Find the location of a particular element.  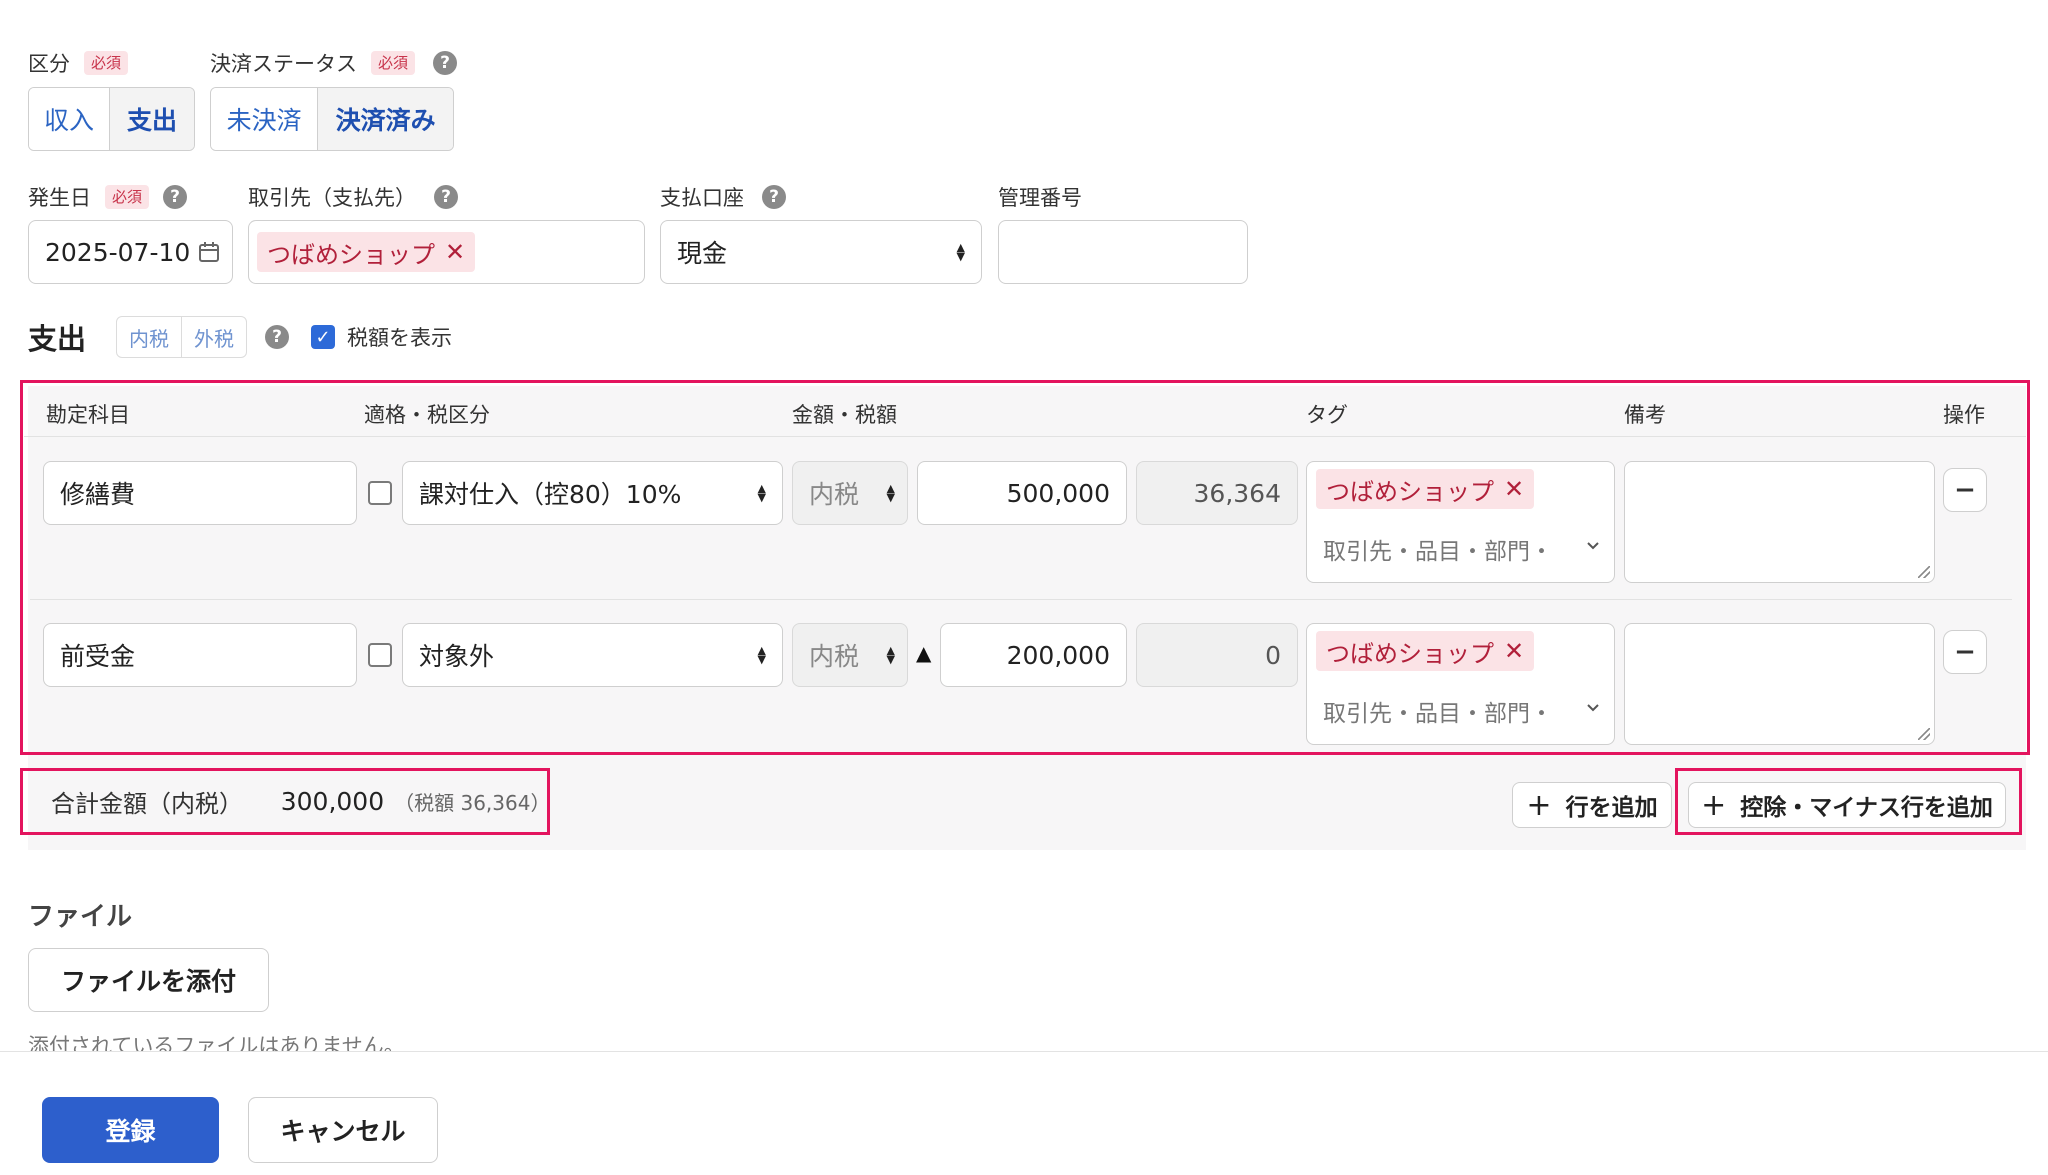

tax-mode-toggle: 内税 外税 is located at coordinates (182, 337).